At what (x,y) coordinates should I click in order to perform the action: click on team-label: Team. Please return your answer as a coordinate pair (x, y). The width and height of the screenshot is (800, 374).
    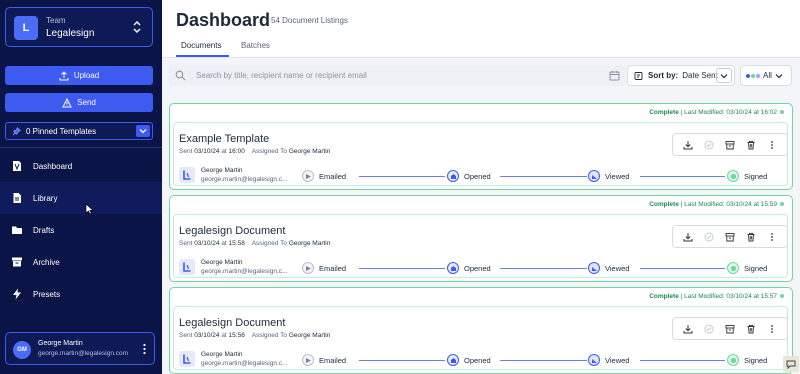
    Looking at the image, I should click on (56, 20).